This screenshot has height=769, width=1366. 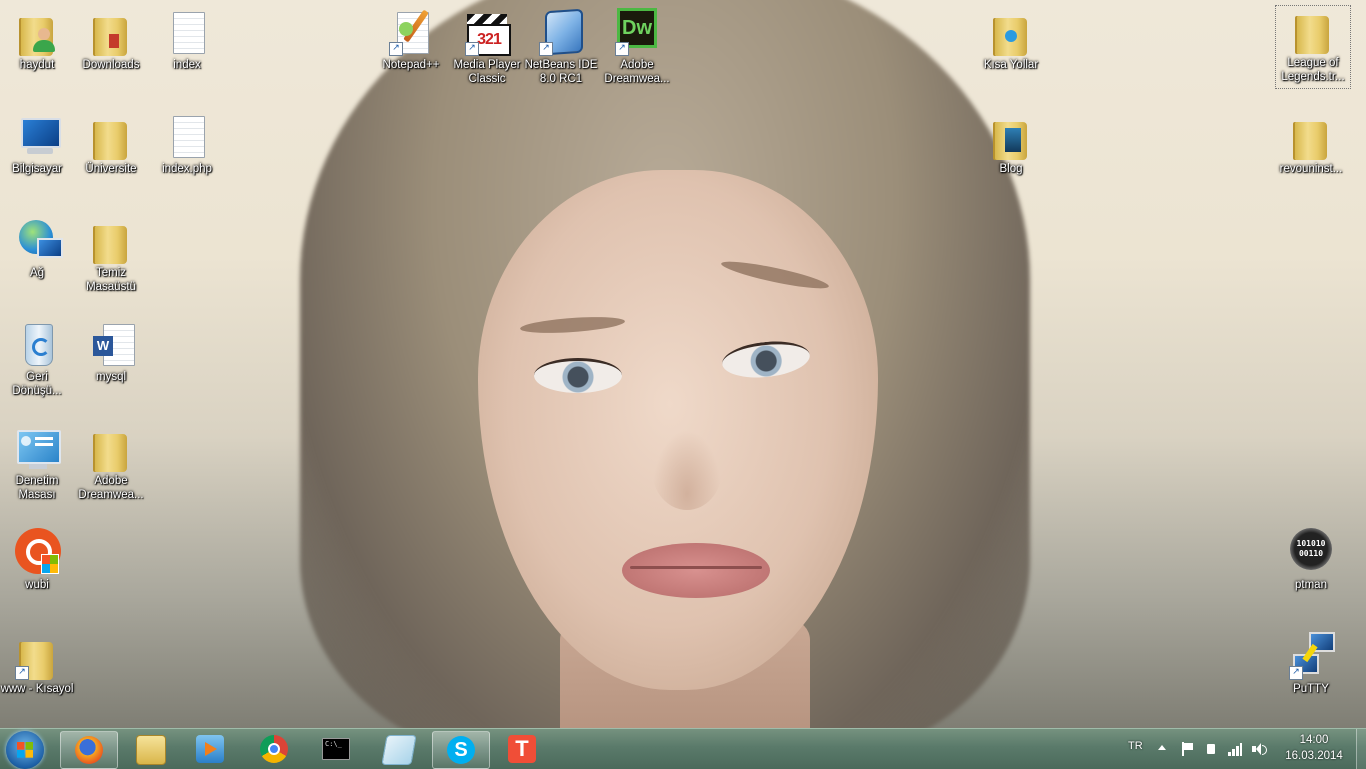 I want to click on desktop-icon-ptman: 101010 00110 ptman, so click(x=1311, y=560).